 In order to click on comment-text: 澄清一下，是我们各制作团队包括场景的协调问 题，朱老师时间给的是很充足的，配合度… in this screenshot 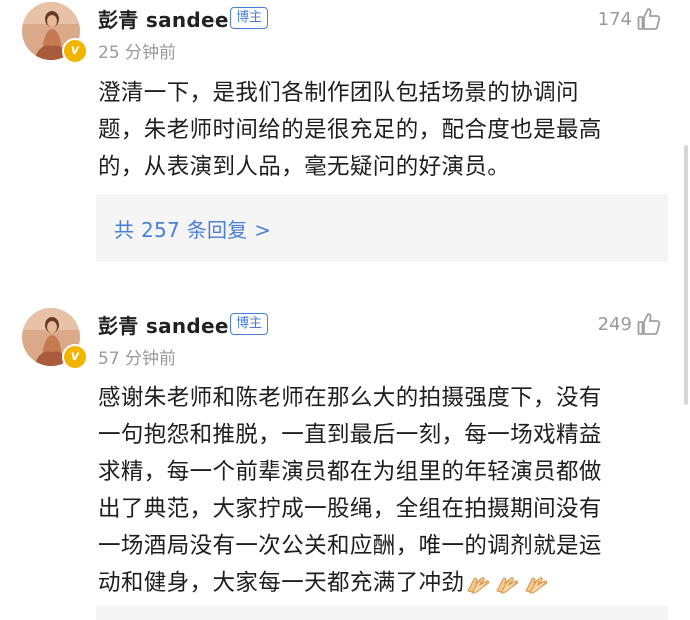, I will do `click(382, 130)`.